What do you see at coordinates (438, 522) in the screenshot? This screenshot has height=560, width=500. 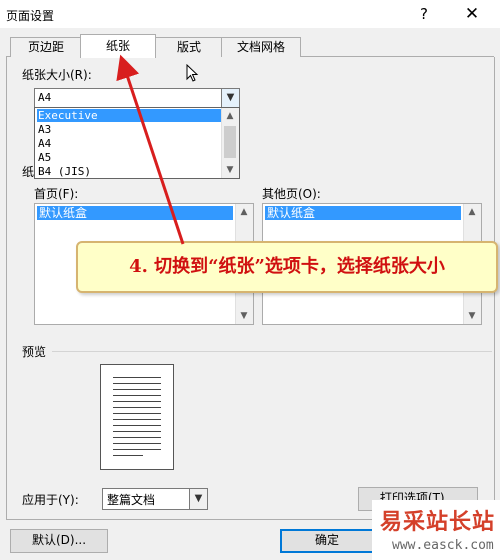 I see `watermark-brand: 易采站长站` at bounding box center [438, 522].